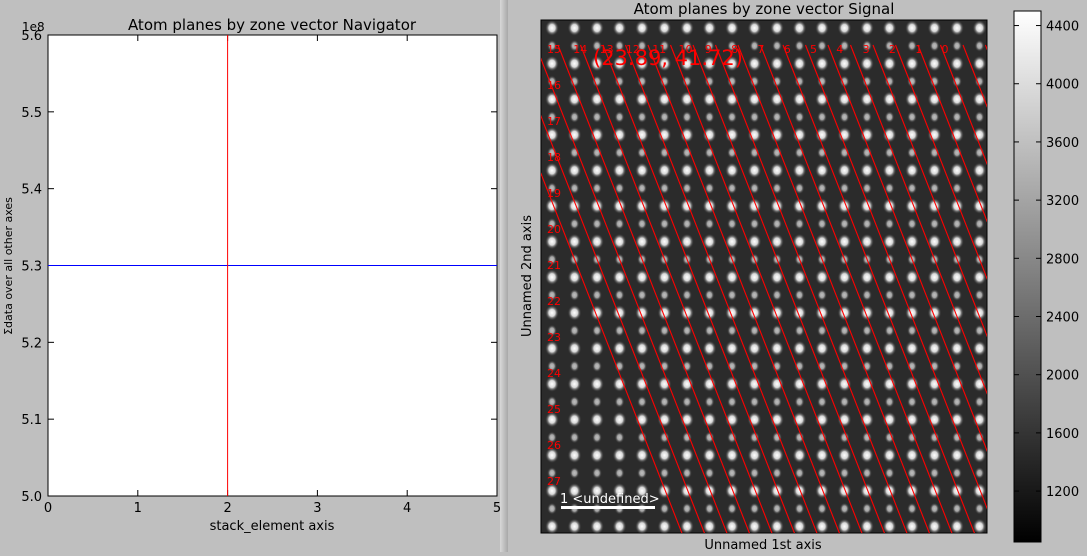  Describe the element at coordinates (554, 49) in the screenshot. I see `plane-label: 15` at that location.